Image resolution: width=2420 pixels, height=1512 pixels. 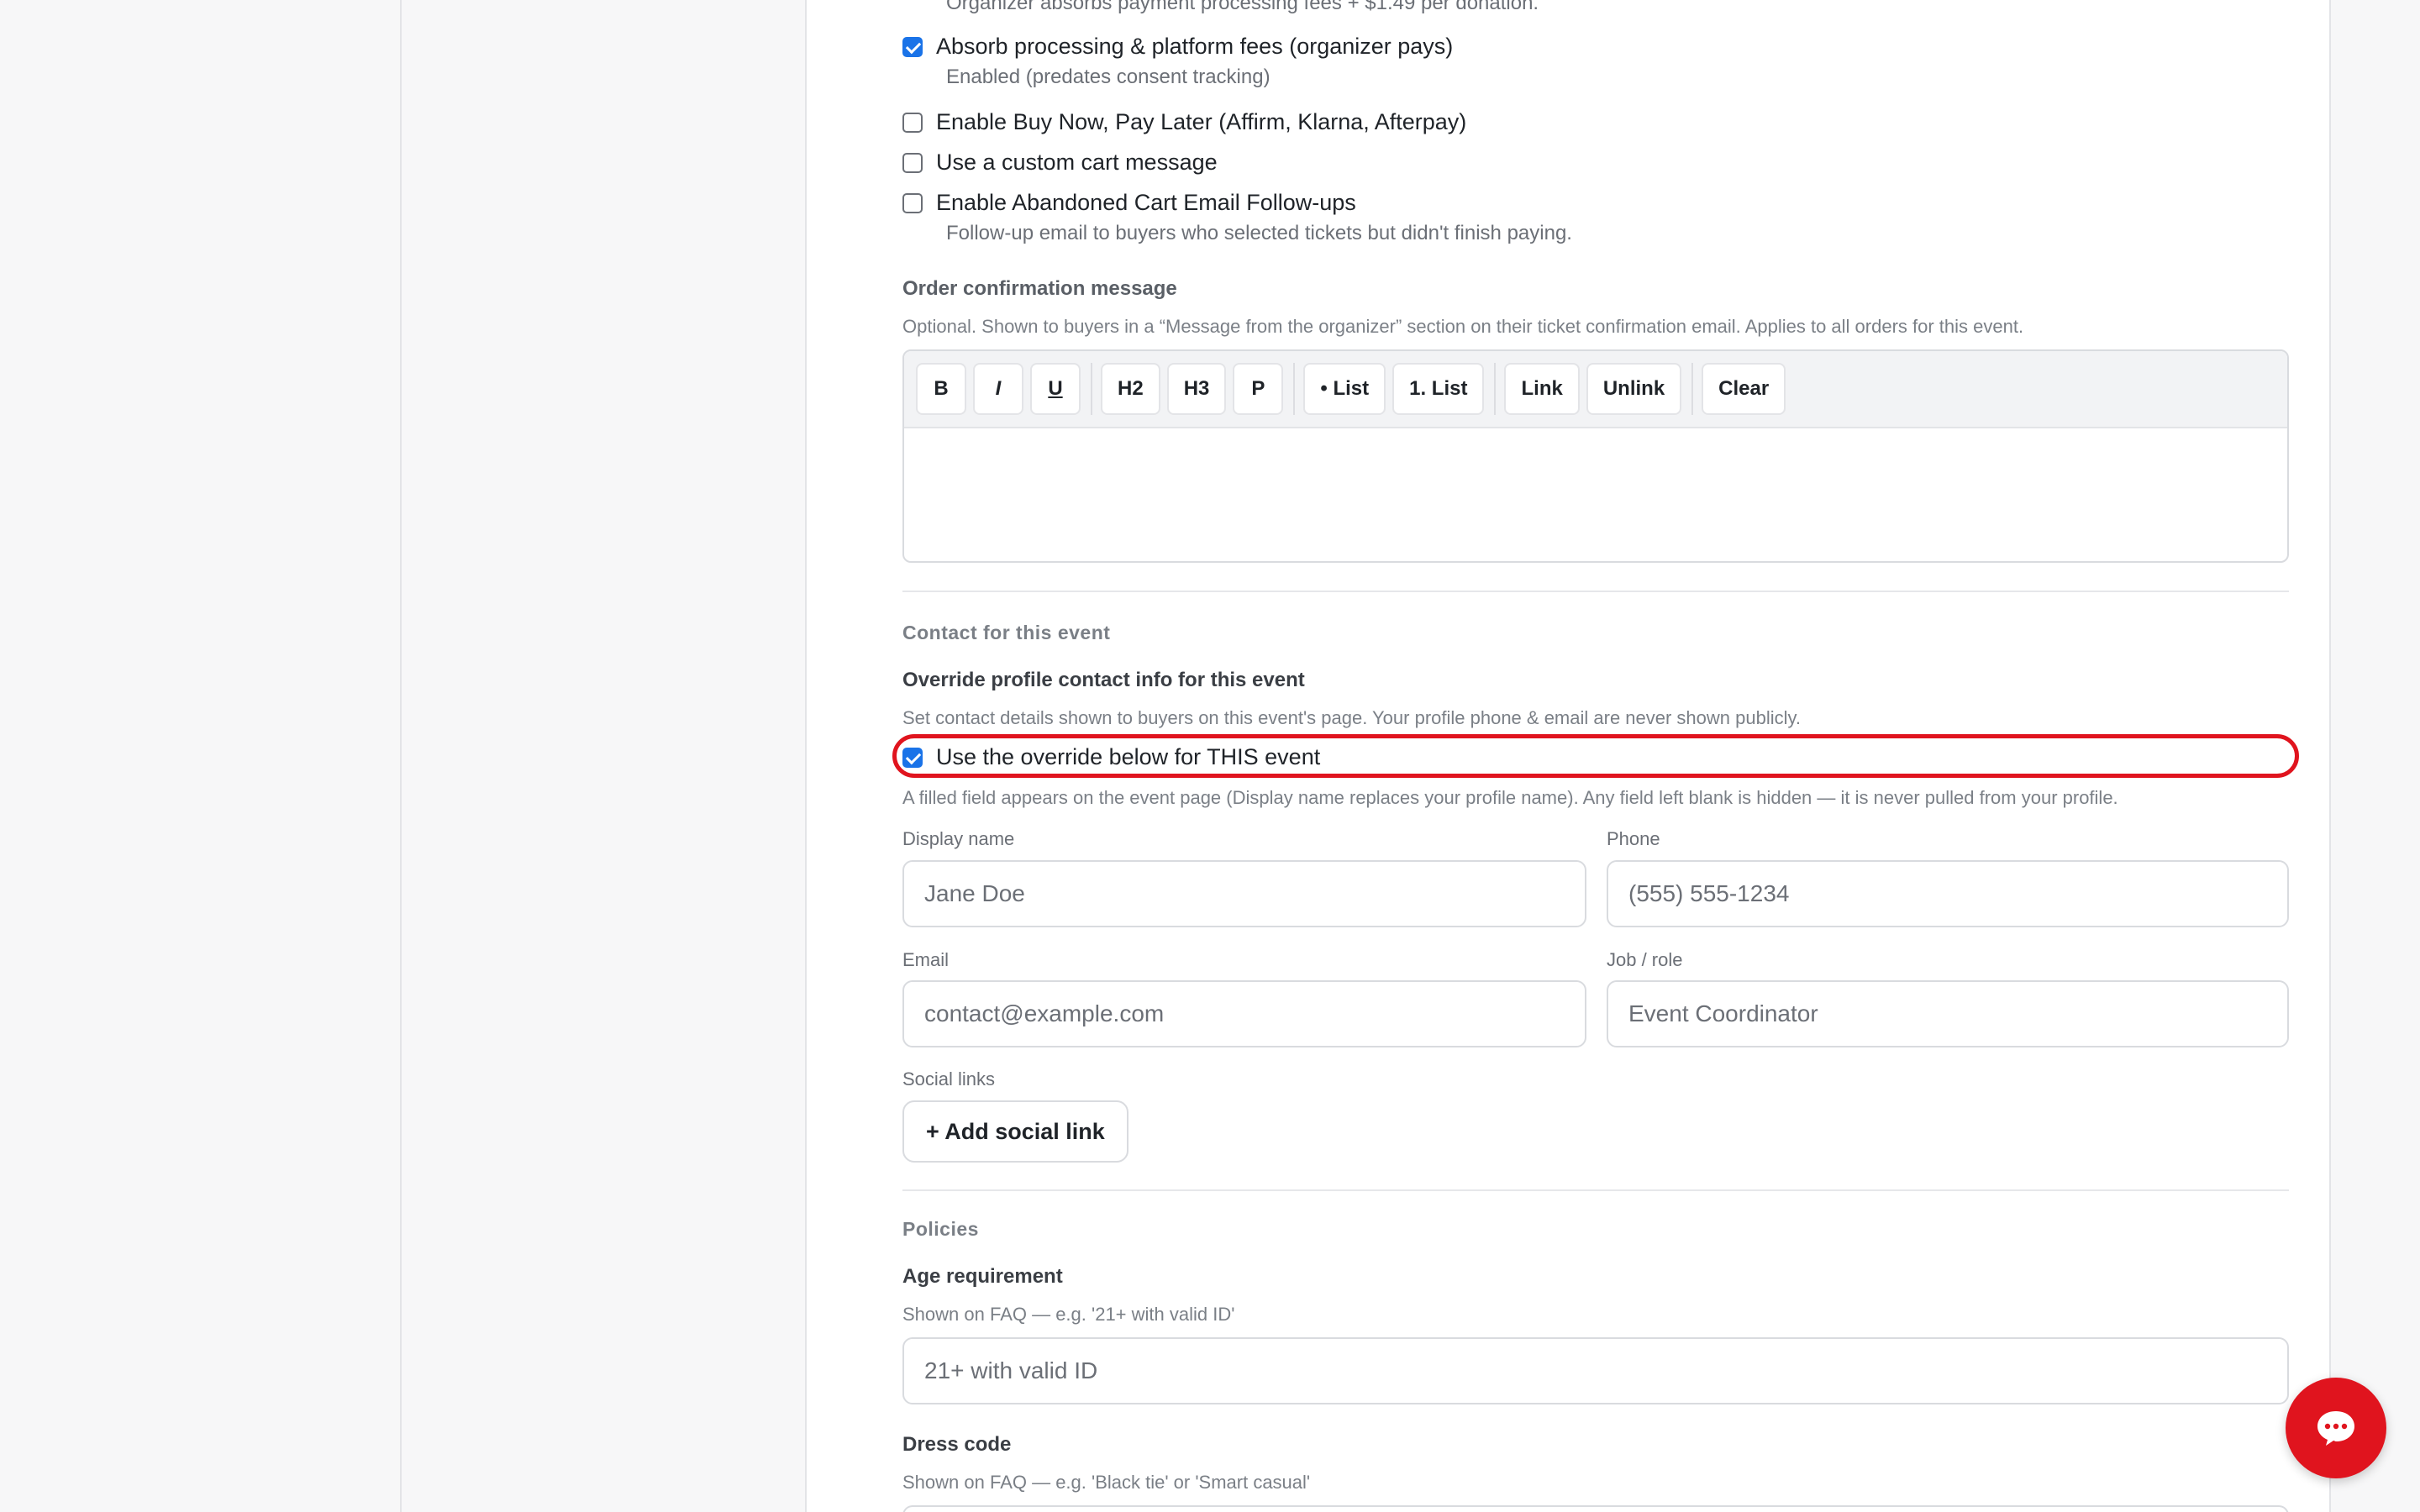 I want to click on custom-cart-message-option: Use a custom cart message, so click(x=1060, y=163).